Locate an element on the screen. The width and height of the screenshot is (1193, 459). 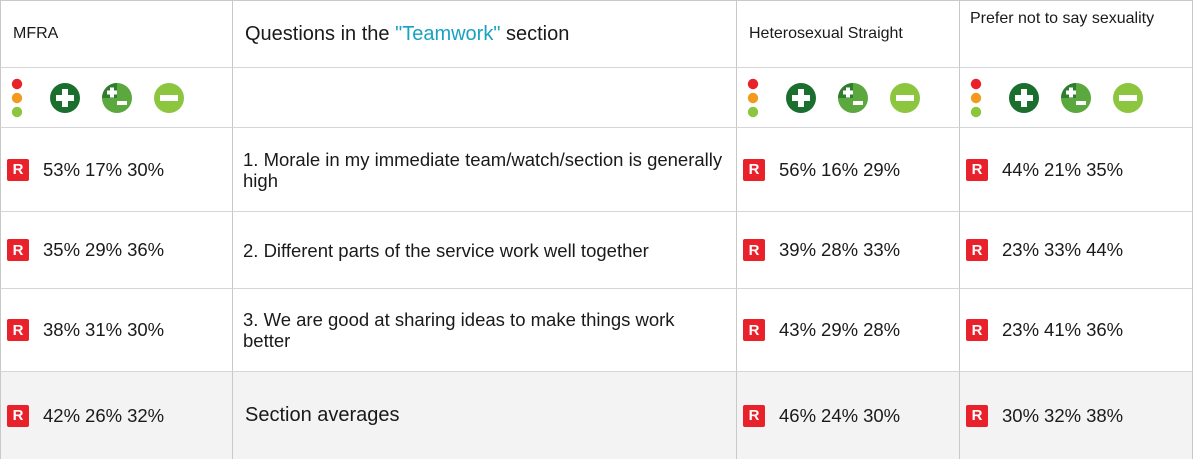
col-header-mfra: MFRA is located at coordinates (116, 34).